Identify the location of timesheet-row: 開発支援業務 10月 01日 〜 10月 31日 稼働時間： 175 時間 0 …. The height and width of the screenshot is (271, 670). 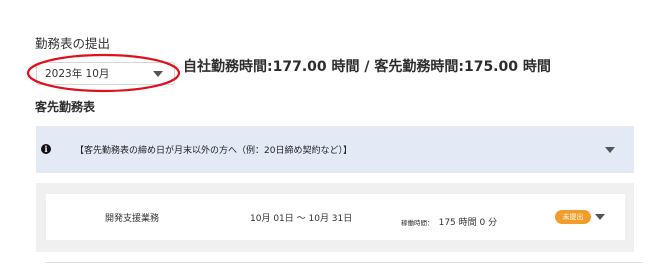
(335, 217).